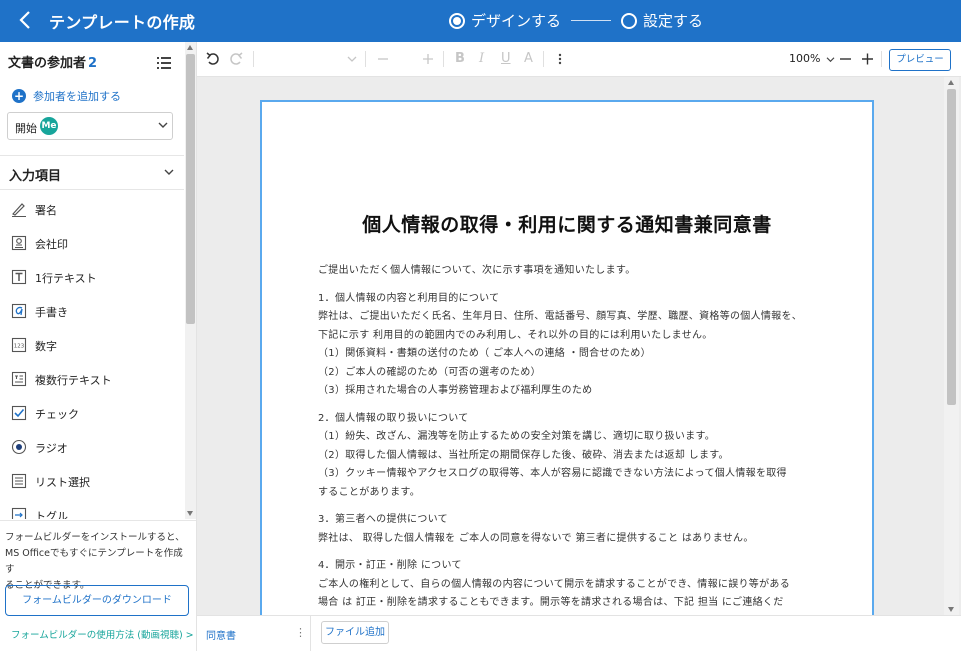 This screenshot has height=651, width=961. What do you see at coordinates (576, 20) in the screenshot?
I see `step-indicator: デザインする 設定する` at bounding box center [576, 20].